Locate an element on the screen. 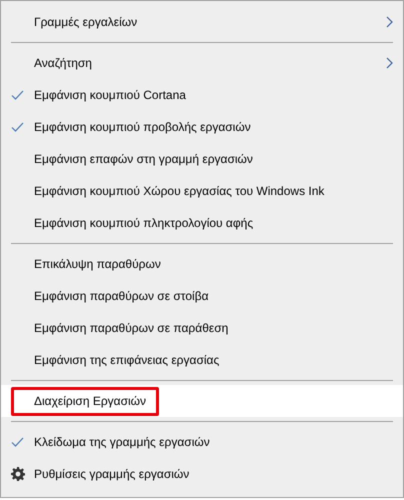  menu-item-label: Εμφάνιση κουμπιού Χώρου εργασίας του Windows Ink is located at coordinates (179, 191).